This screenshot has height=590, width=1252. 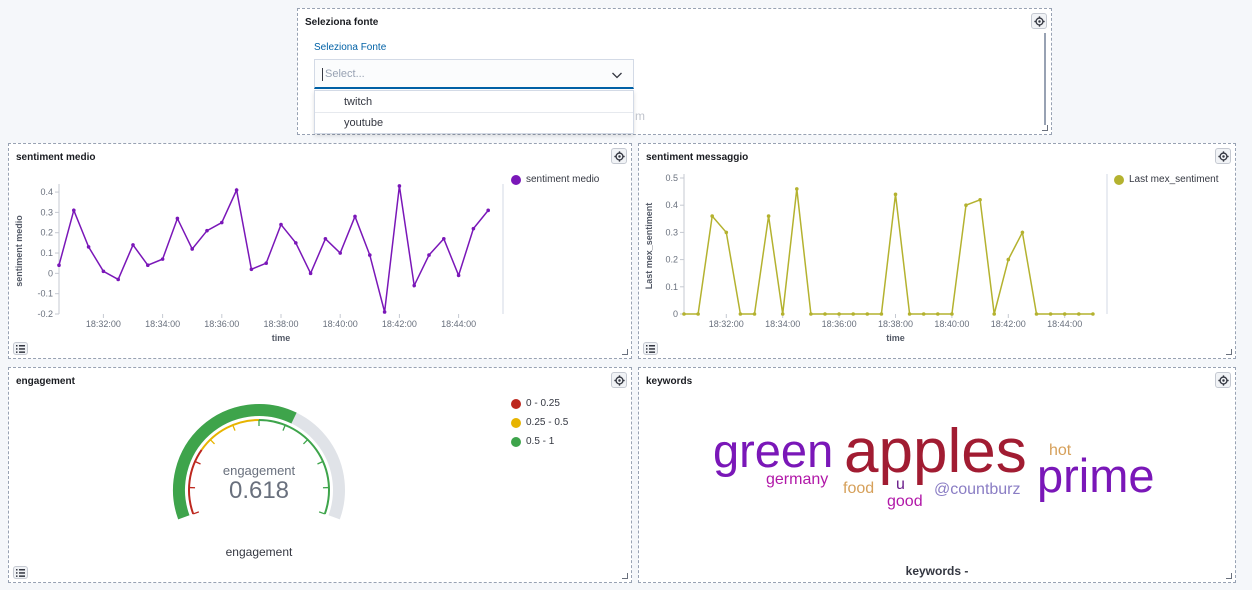 I want to click on legend-item-last-mex-sentiment: Last mex_sentiment, so click(x=1166, y=179).